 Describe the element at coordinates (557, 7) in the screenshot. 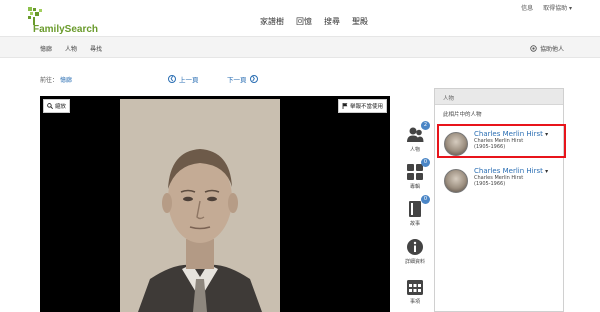

I see `get-help-menu: 取得協助 ▾` at that location.